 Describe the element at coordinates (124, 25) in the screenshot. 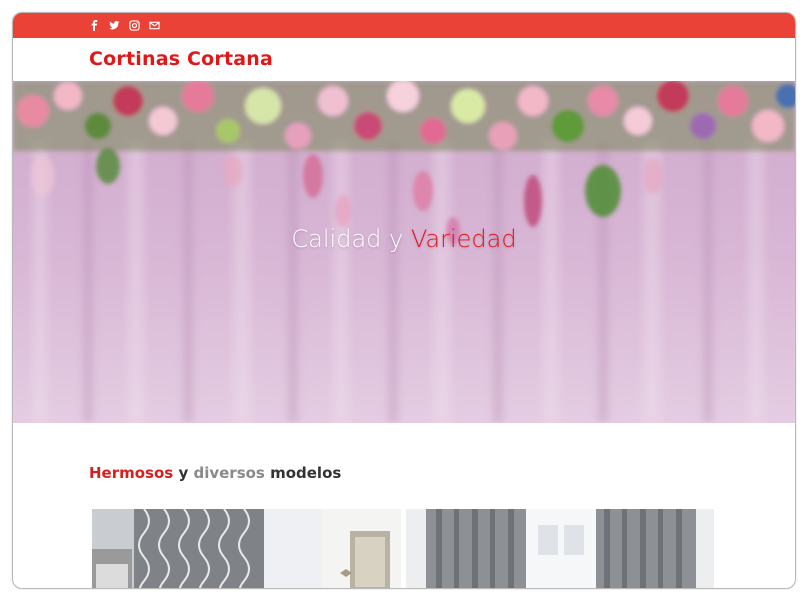

I see `social-links` at that location.